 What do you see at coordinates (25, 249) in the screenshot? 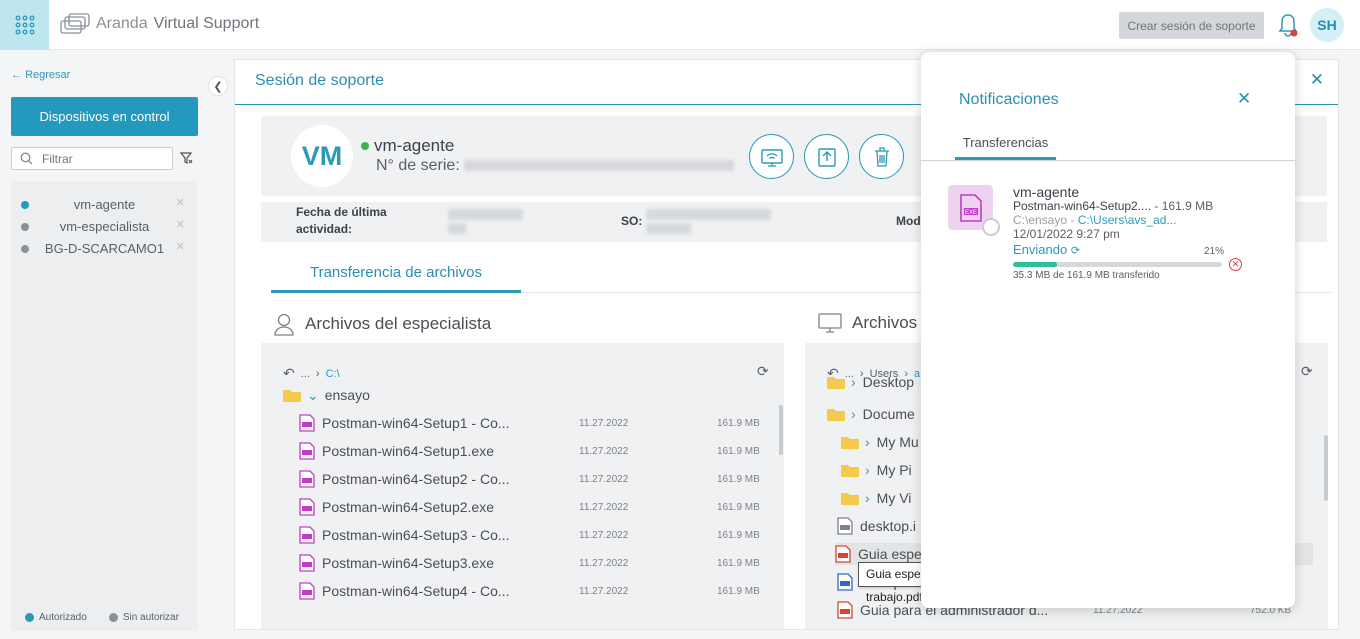
I see `unauthorized-dot` at bounding box center [25, 249].